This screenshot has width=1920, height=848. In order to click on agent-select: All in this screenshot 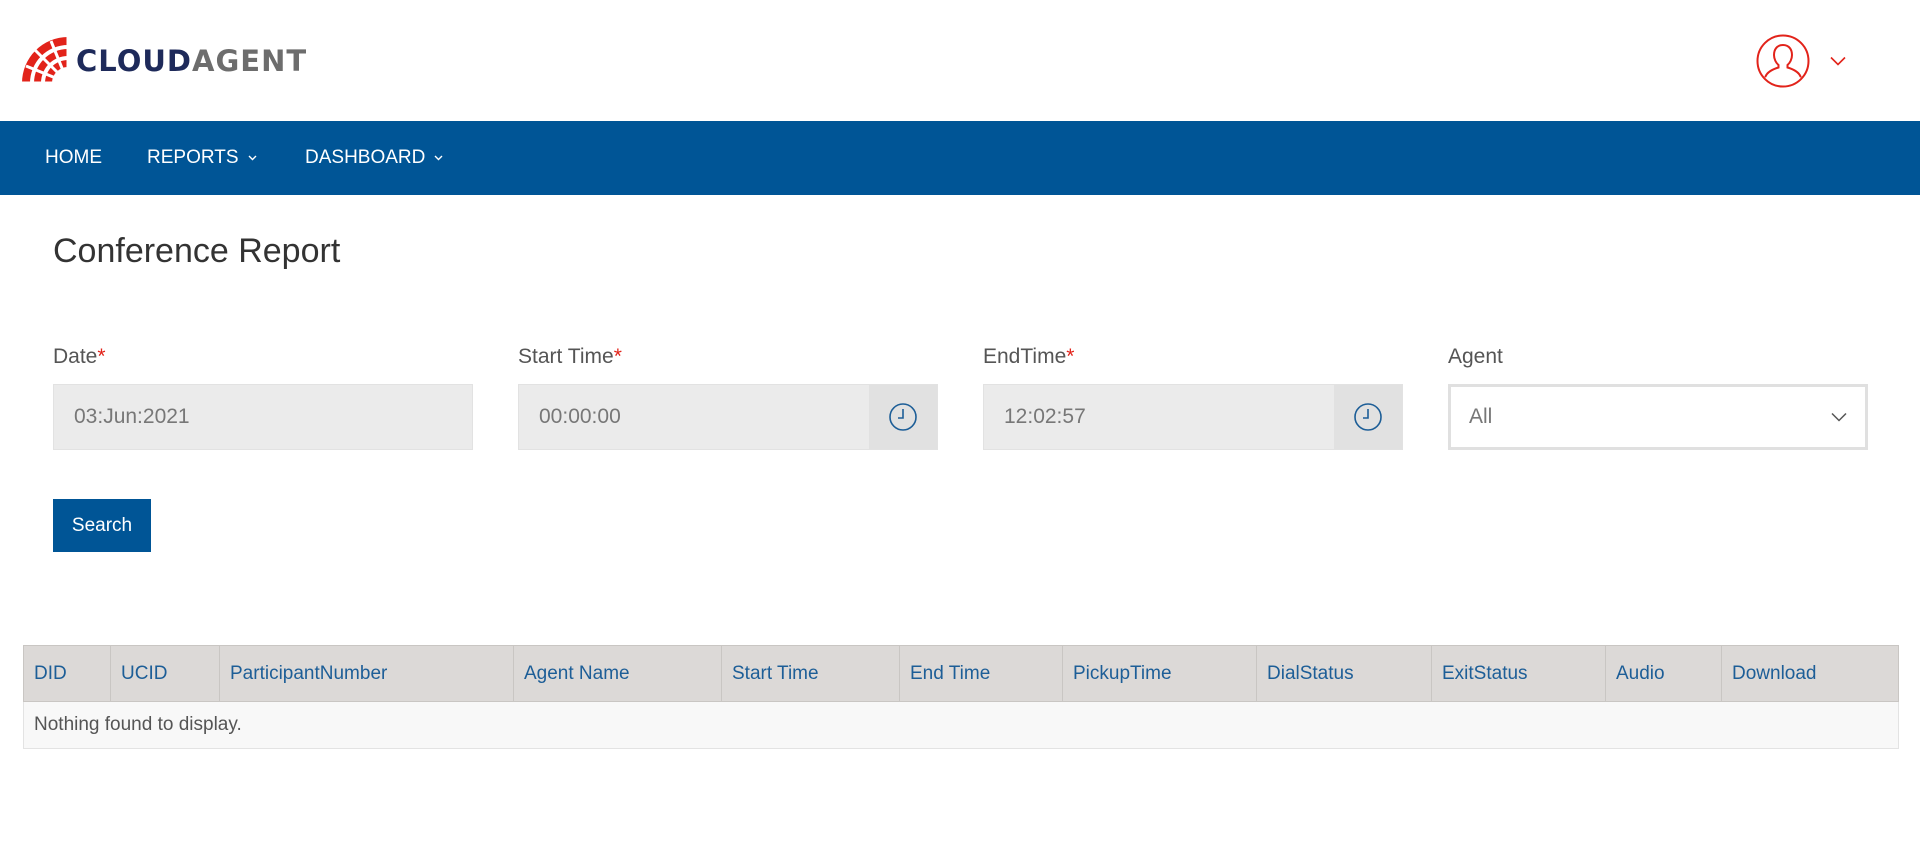, I will do `click(1658, 417)`.